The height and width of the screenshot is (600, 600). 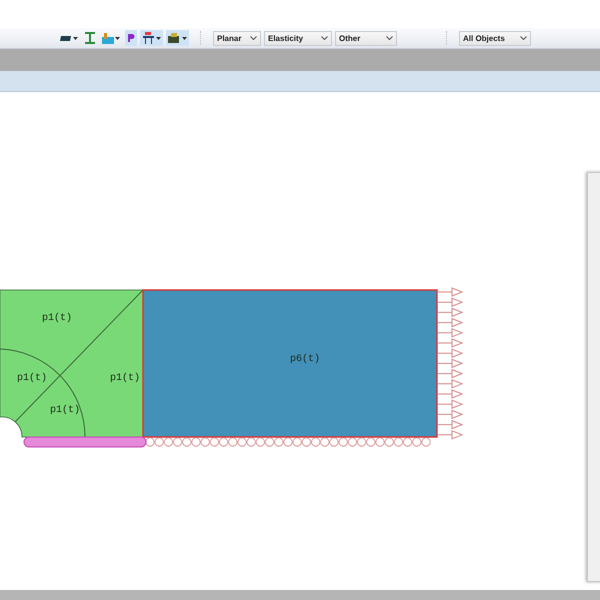 I want to click on chart-icon, so click(x=108, y=38).